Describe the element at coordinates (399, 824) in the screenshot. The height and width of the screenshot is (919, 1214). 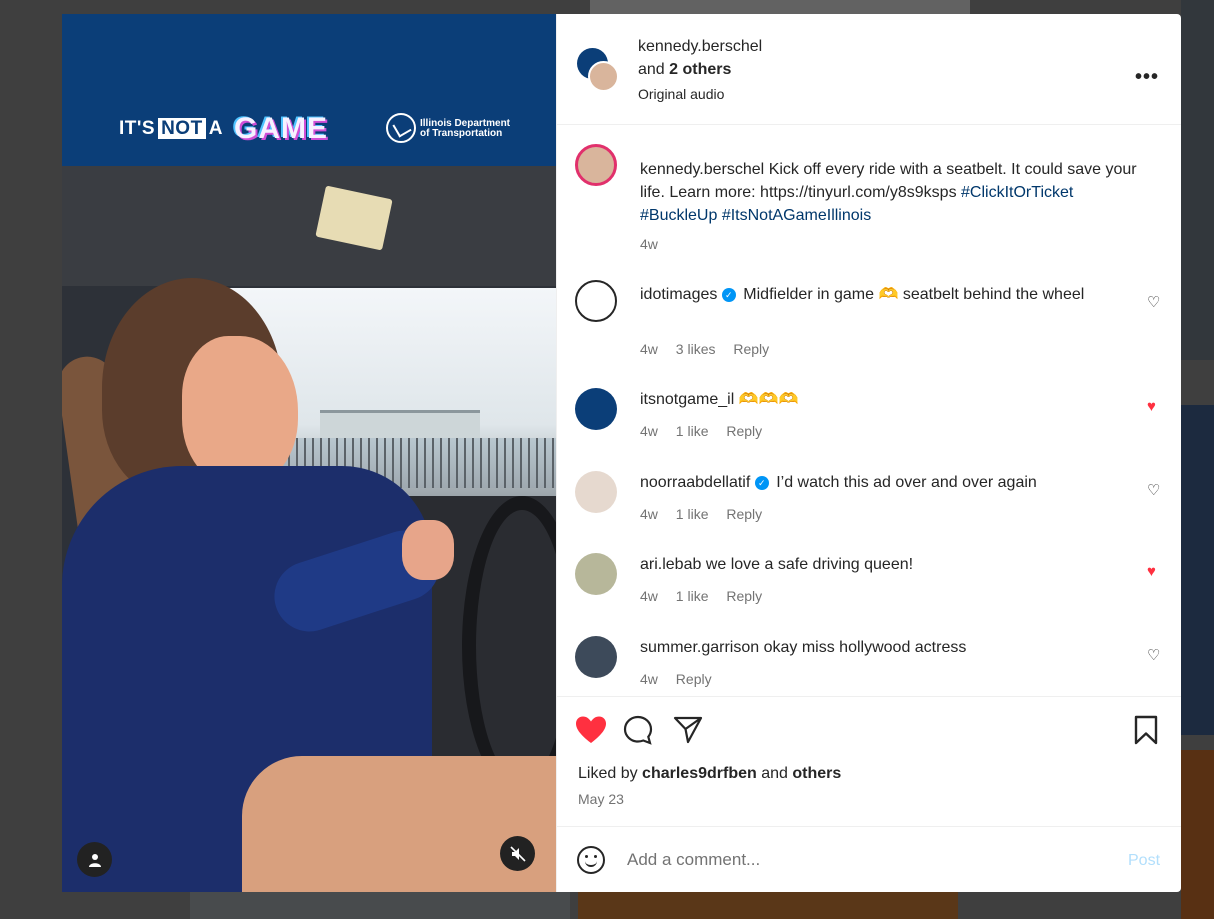
I see `person-leg` at that location.